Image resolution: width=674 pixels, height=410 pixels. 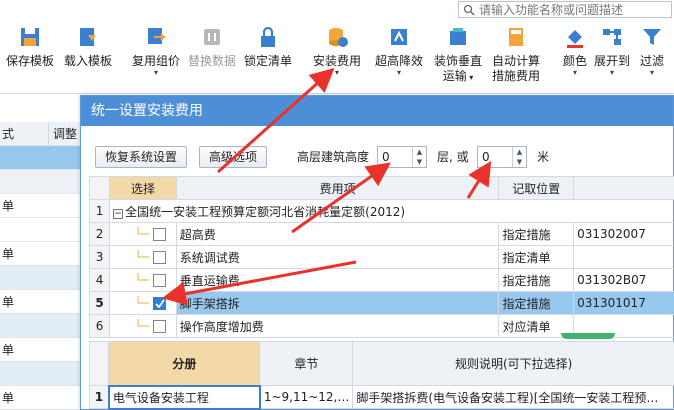 I want to click on rule-column-header: 规则说明(可下拉选择), so click(x=513, y=363).